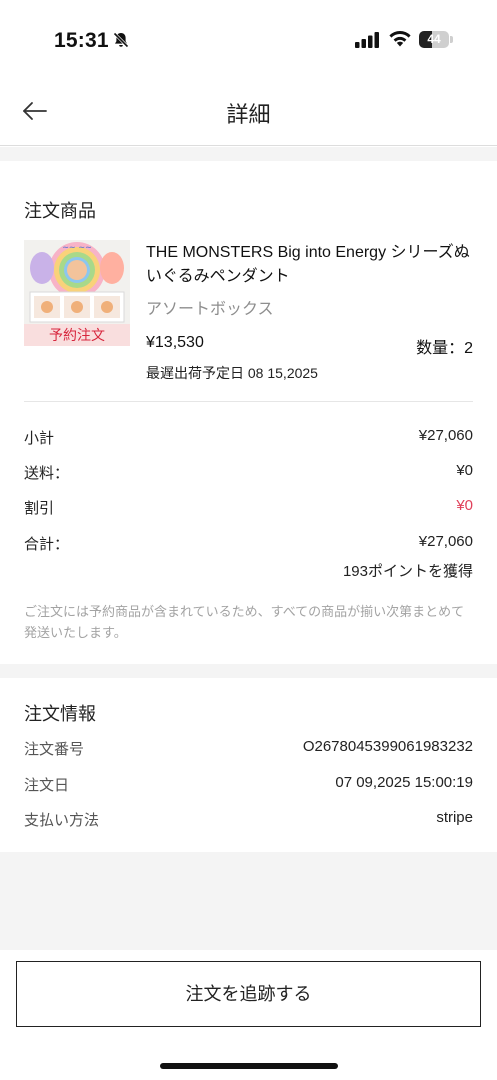 Image resolution: width=497 pixels, height=1080 pixels. Describe the element at coordinates (367, 40) in the screenshot. I see `cellular-signal-icon` at that location.